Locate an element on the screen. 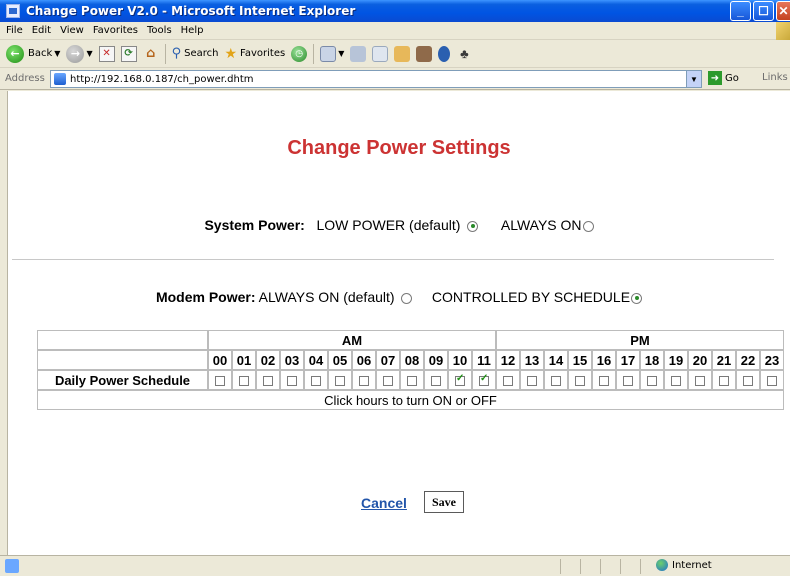  mail-dropdown-icon: ▼ is located at coordinates (341, 53).